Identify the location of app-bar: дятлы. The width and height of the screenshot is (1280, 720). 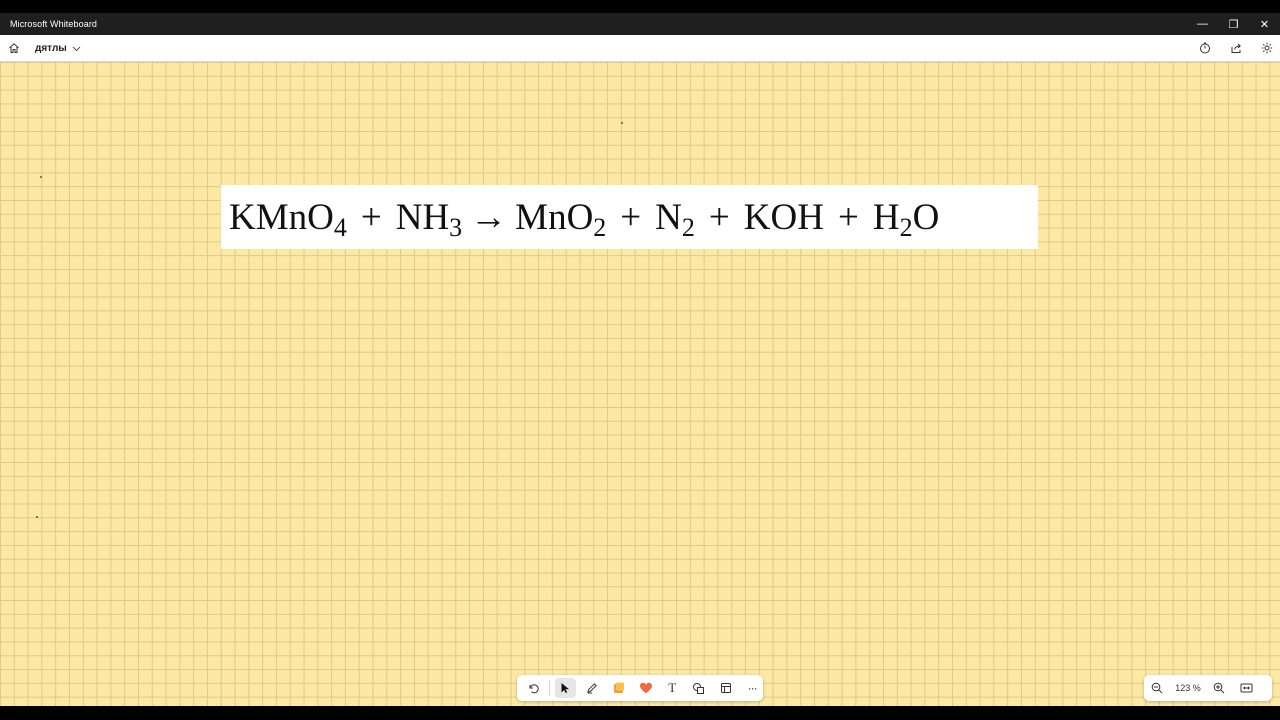
(640, 48).